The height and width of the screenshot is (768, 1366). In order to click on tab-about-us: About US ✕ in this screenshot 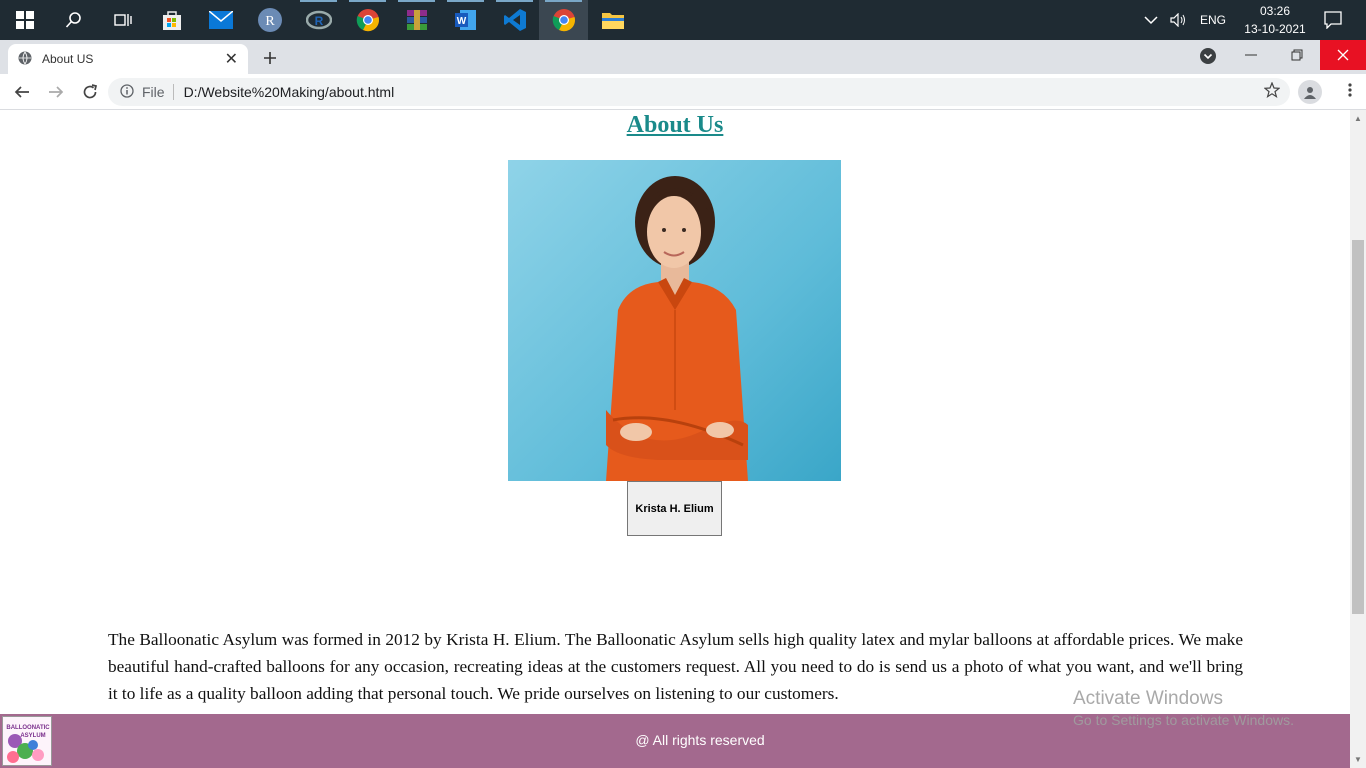, I will do `click(128, 59)`.